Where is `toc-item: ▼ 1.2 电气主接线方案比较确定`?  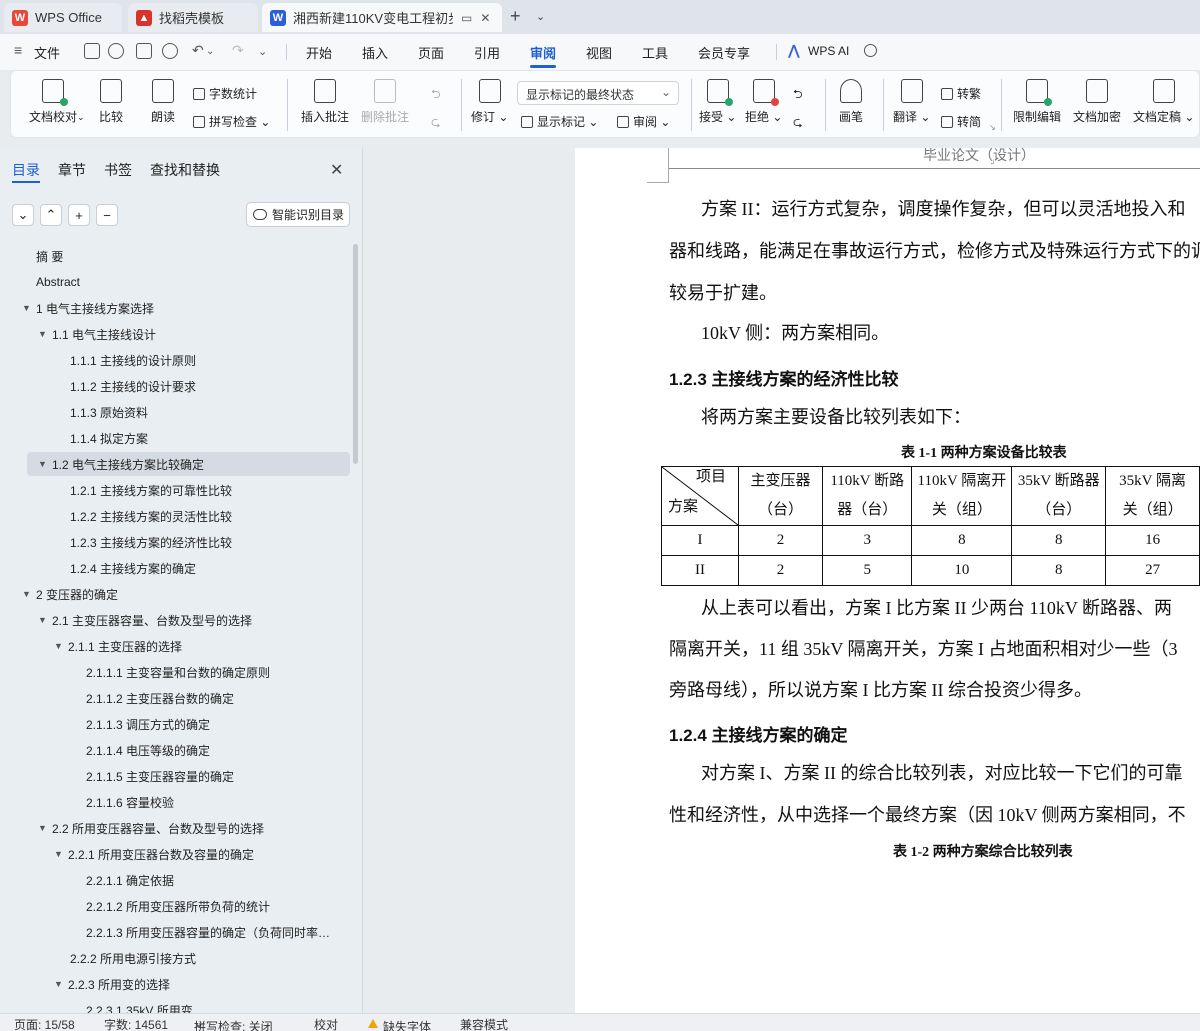 toc-item: ▼ 1.2 电气主接线方案比较确定 is located at coordinates (188, 464).